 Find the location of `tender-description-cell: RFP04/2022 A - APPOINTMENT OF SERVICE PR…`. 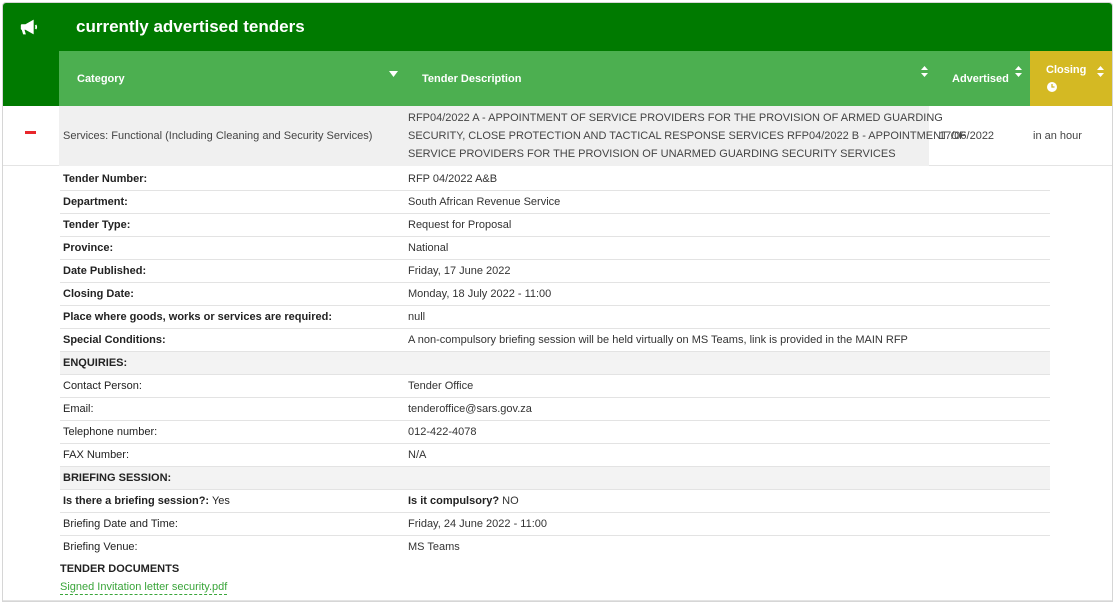

tender-description-cell: RFP04/2022 A - APPOINTMENT OF SERVICE PR… is located at coordinates (686, 136).